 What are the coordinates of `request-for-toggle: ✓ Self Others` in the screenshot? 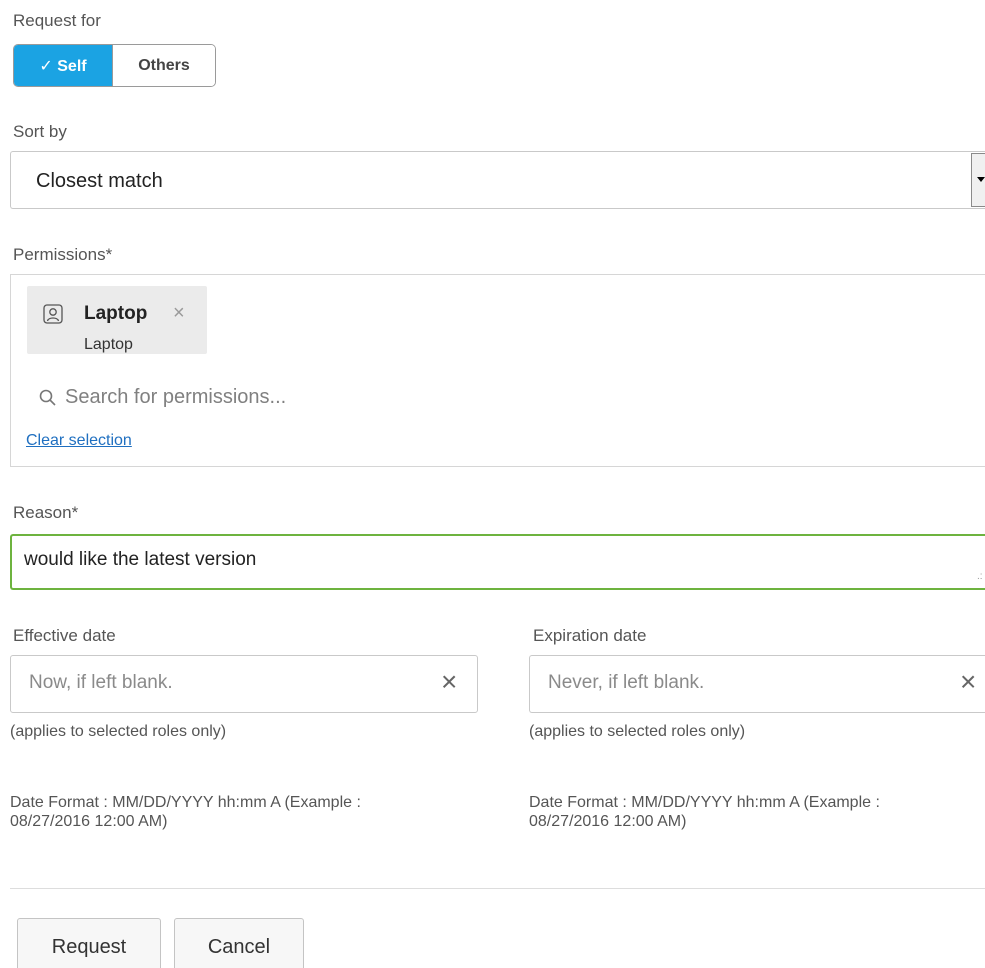 It's located at (114, 65).